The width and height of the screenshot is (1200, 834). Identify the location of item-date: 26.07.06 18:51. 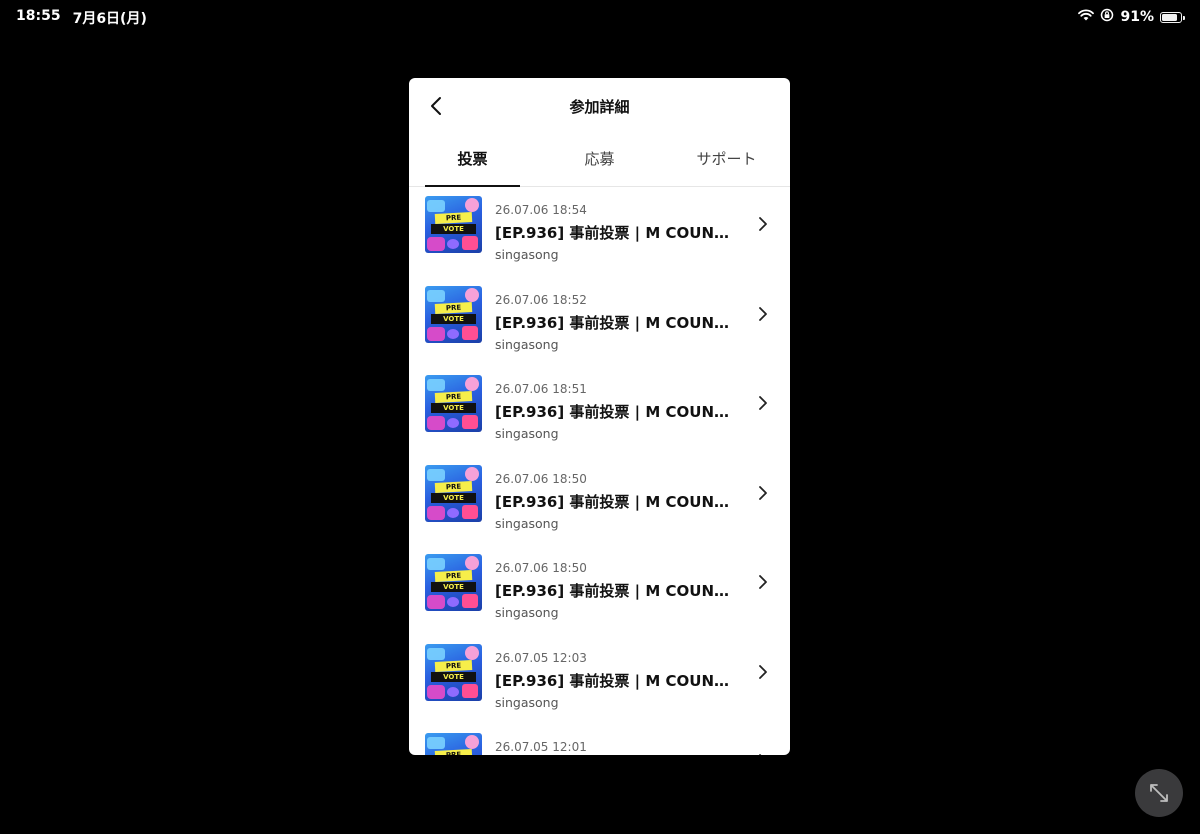
(541, 389).